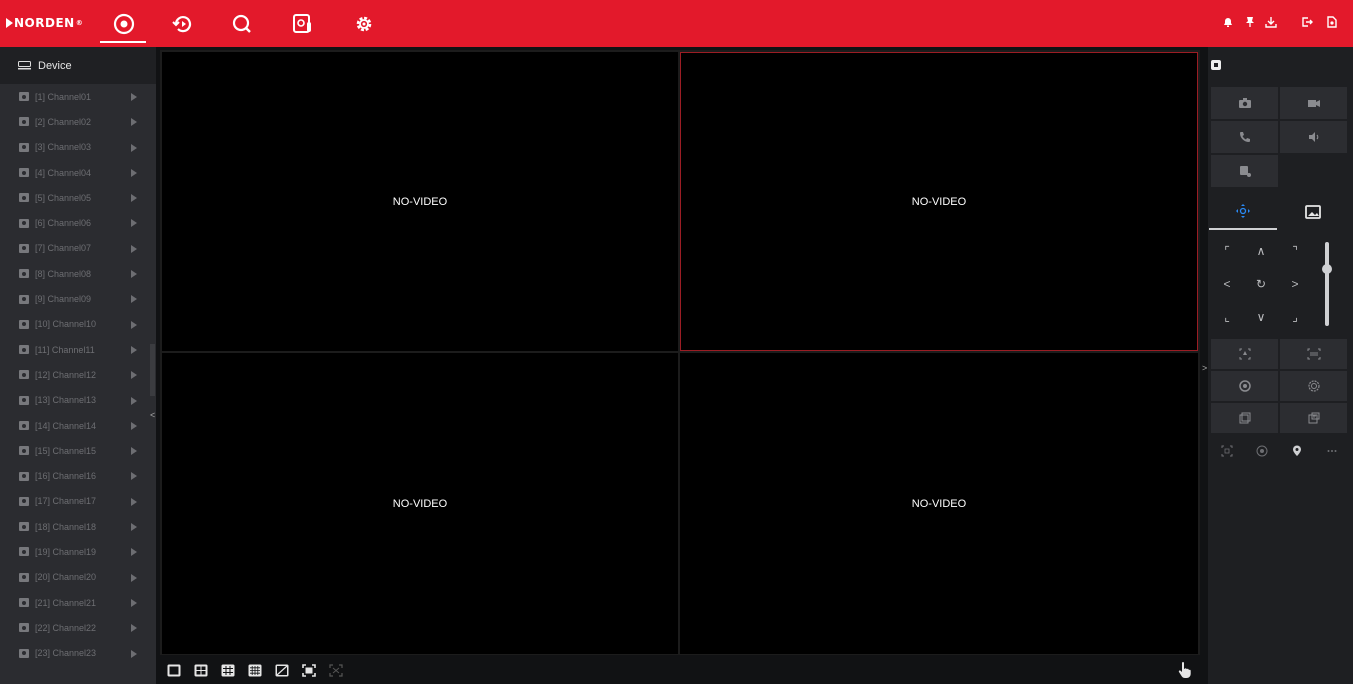 This screenshot has height=684, width=1353. I want to click on ptz-right-button: >, so click(1295, 283).